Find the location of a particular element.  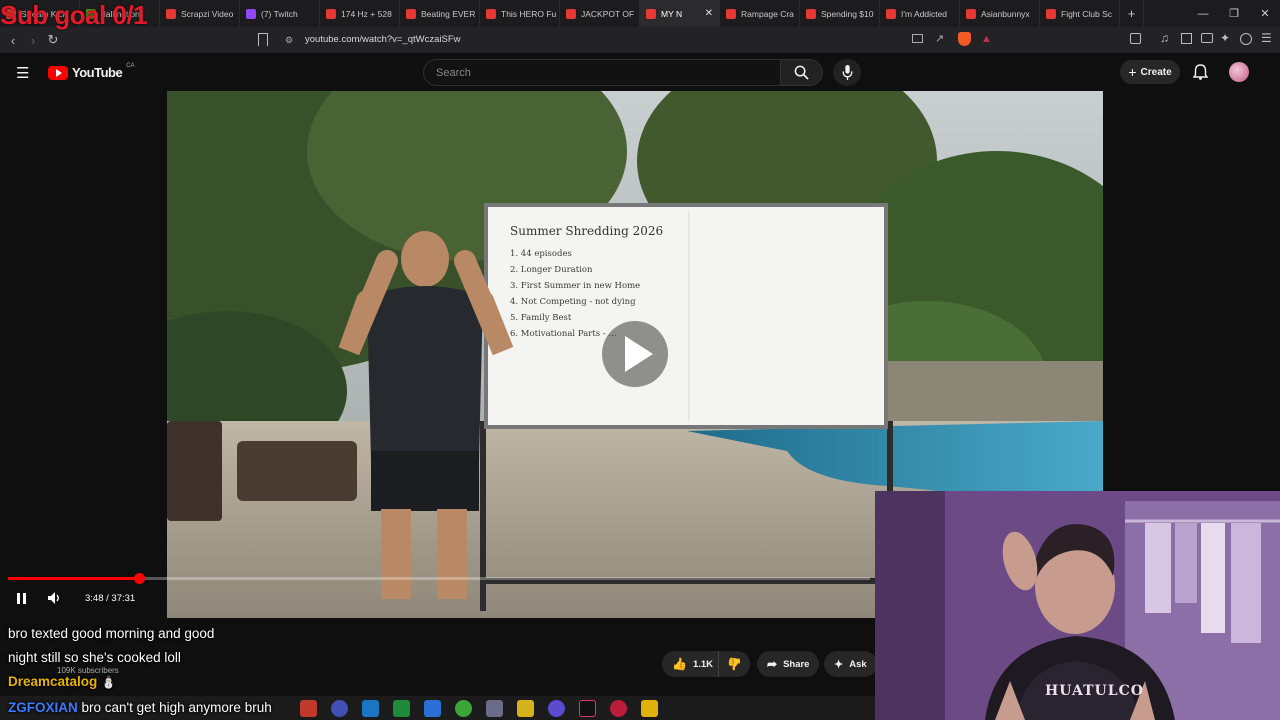

browser-tab: Spending $10 is located at coordinates (840, 13).